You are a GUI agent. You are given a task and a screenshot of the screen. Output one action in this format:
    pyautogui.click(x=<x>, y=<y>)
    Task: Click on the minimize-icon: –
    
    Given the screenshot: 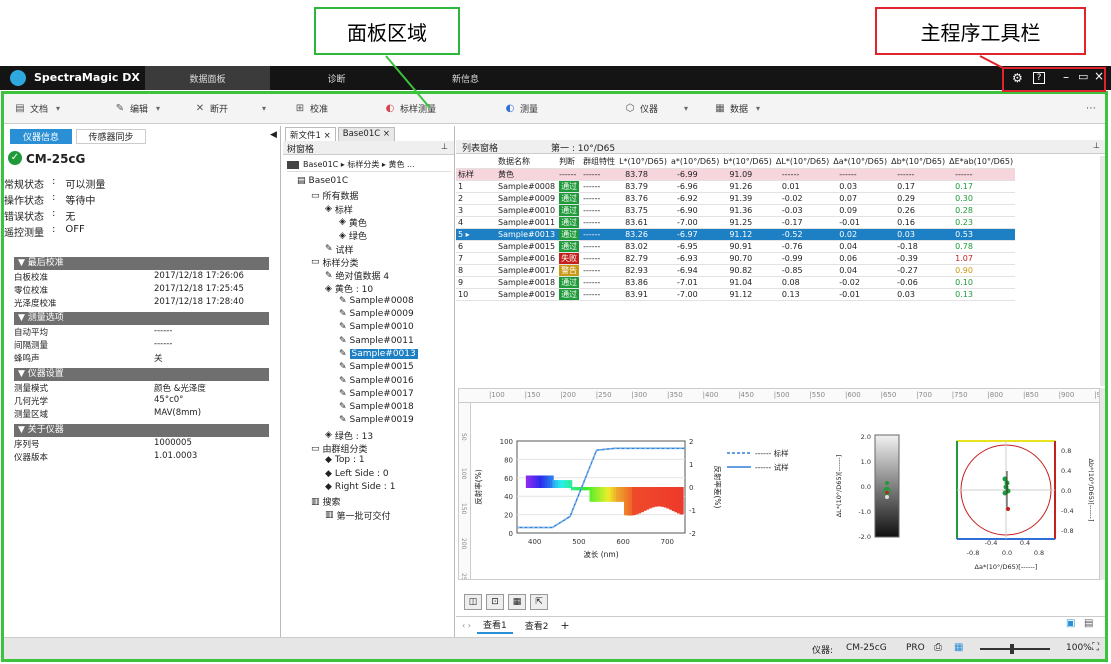 What is the action you would take?
    pyautogui.click(x=1066, y=77)
    